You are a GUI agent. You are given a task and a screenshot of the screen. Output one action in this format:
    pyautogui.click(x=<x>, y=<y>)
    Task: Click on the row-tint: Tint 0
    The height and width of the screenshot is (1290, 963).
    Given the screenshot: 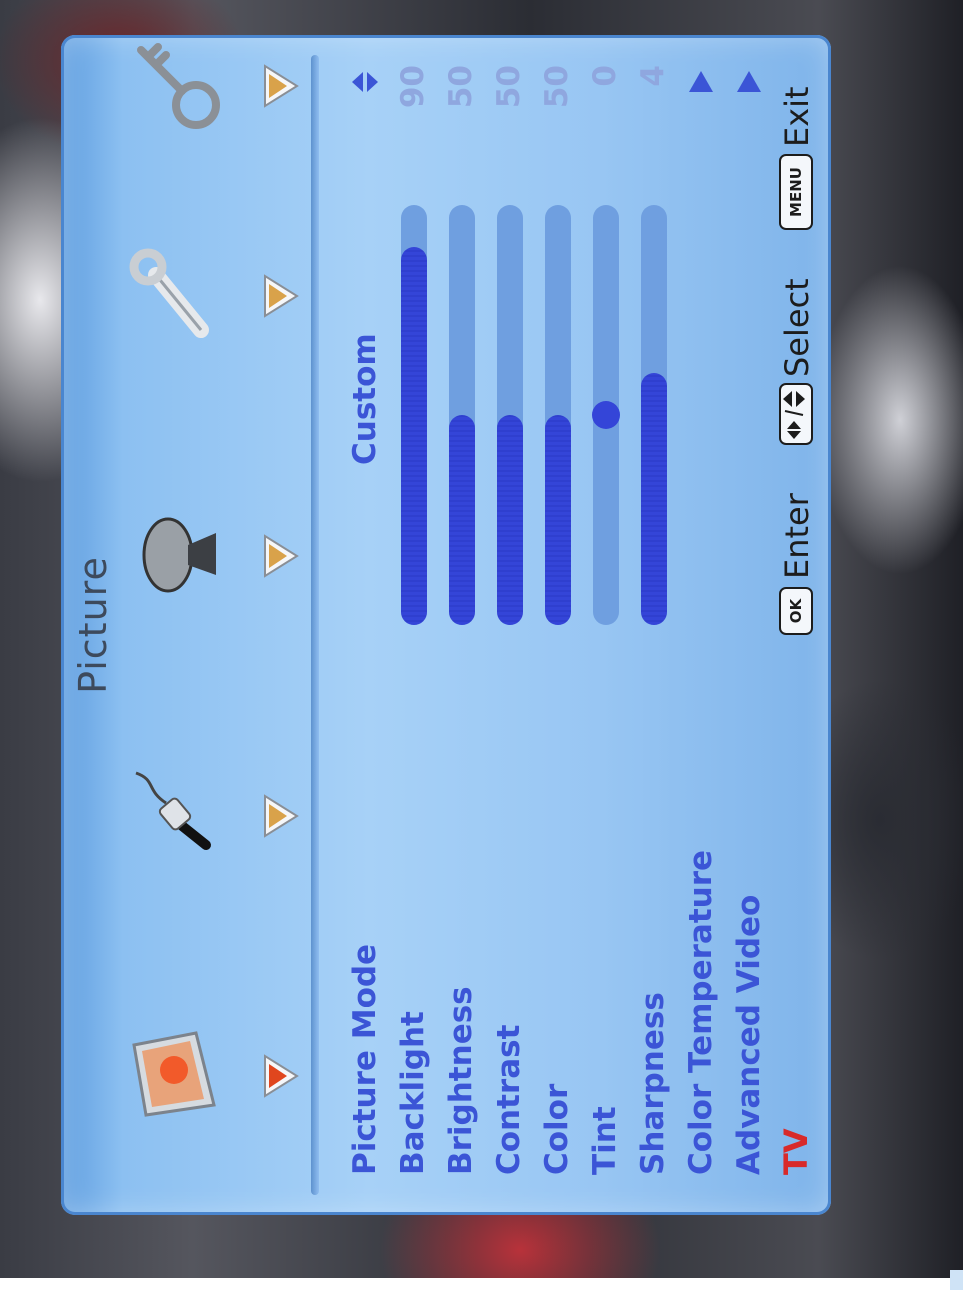 What is the action you would take?
    pyautogui.click(x=605, y=620)
    